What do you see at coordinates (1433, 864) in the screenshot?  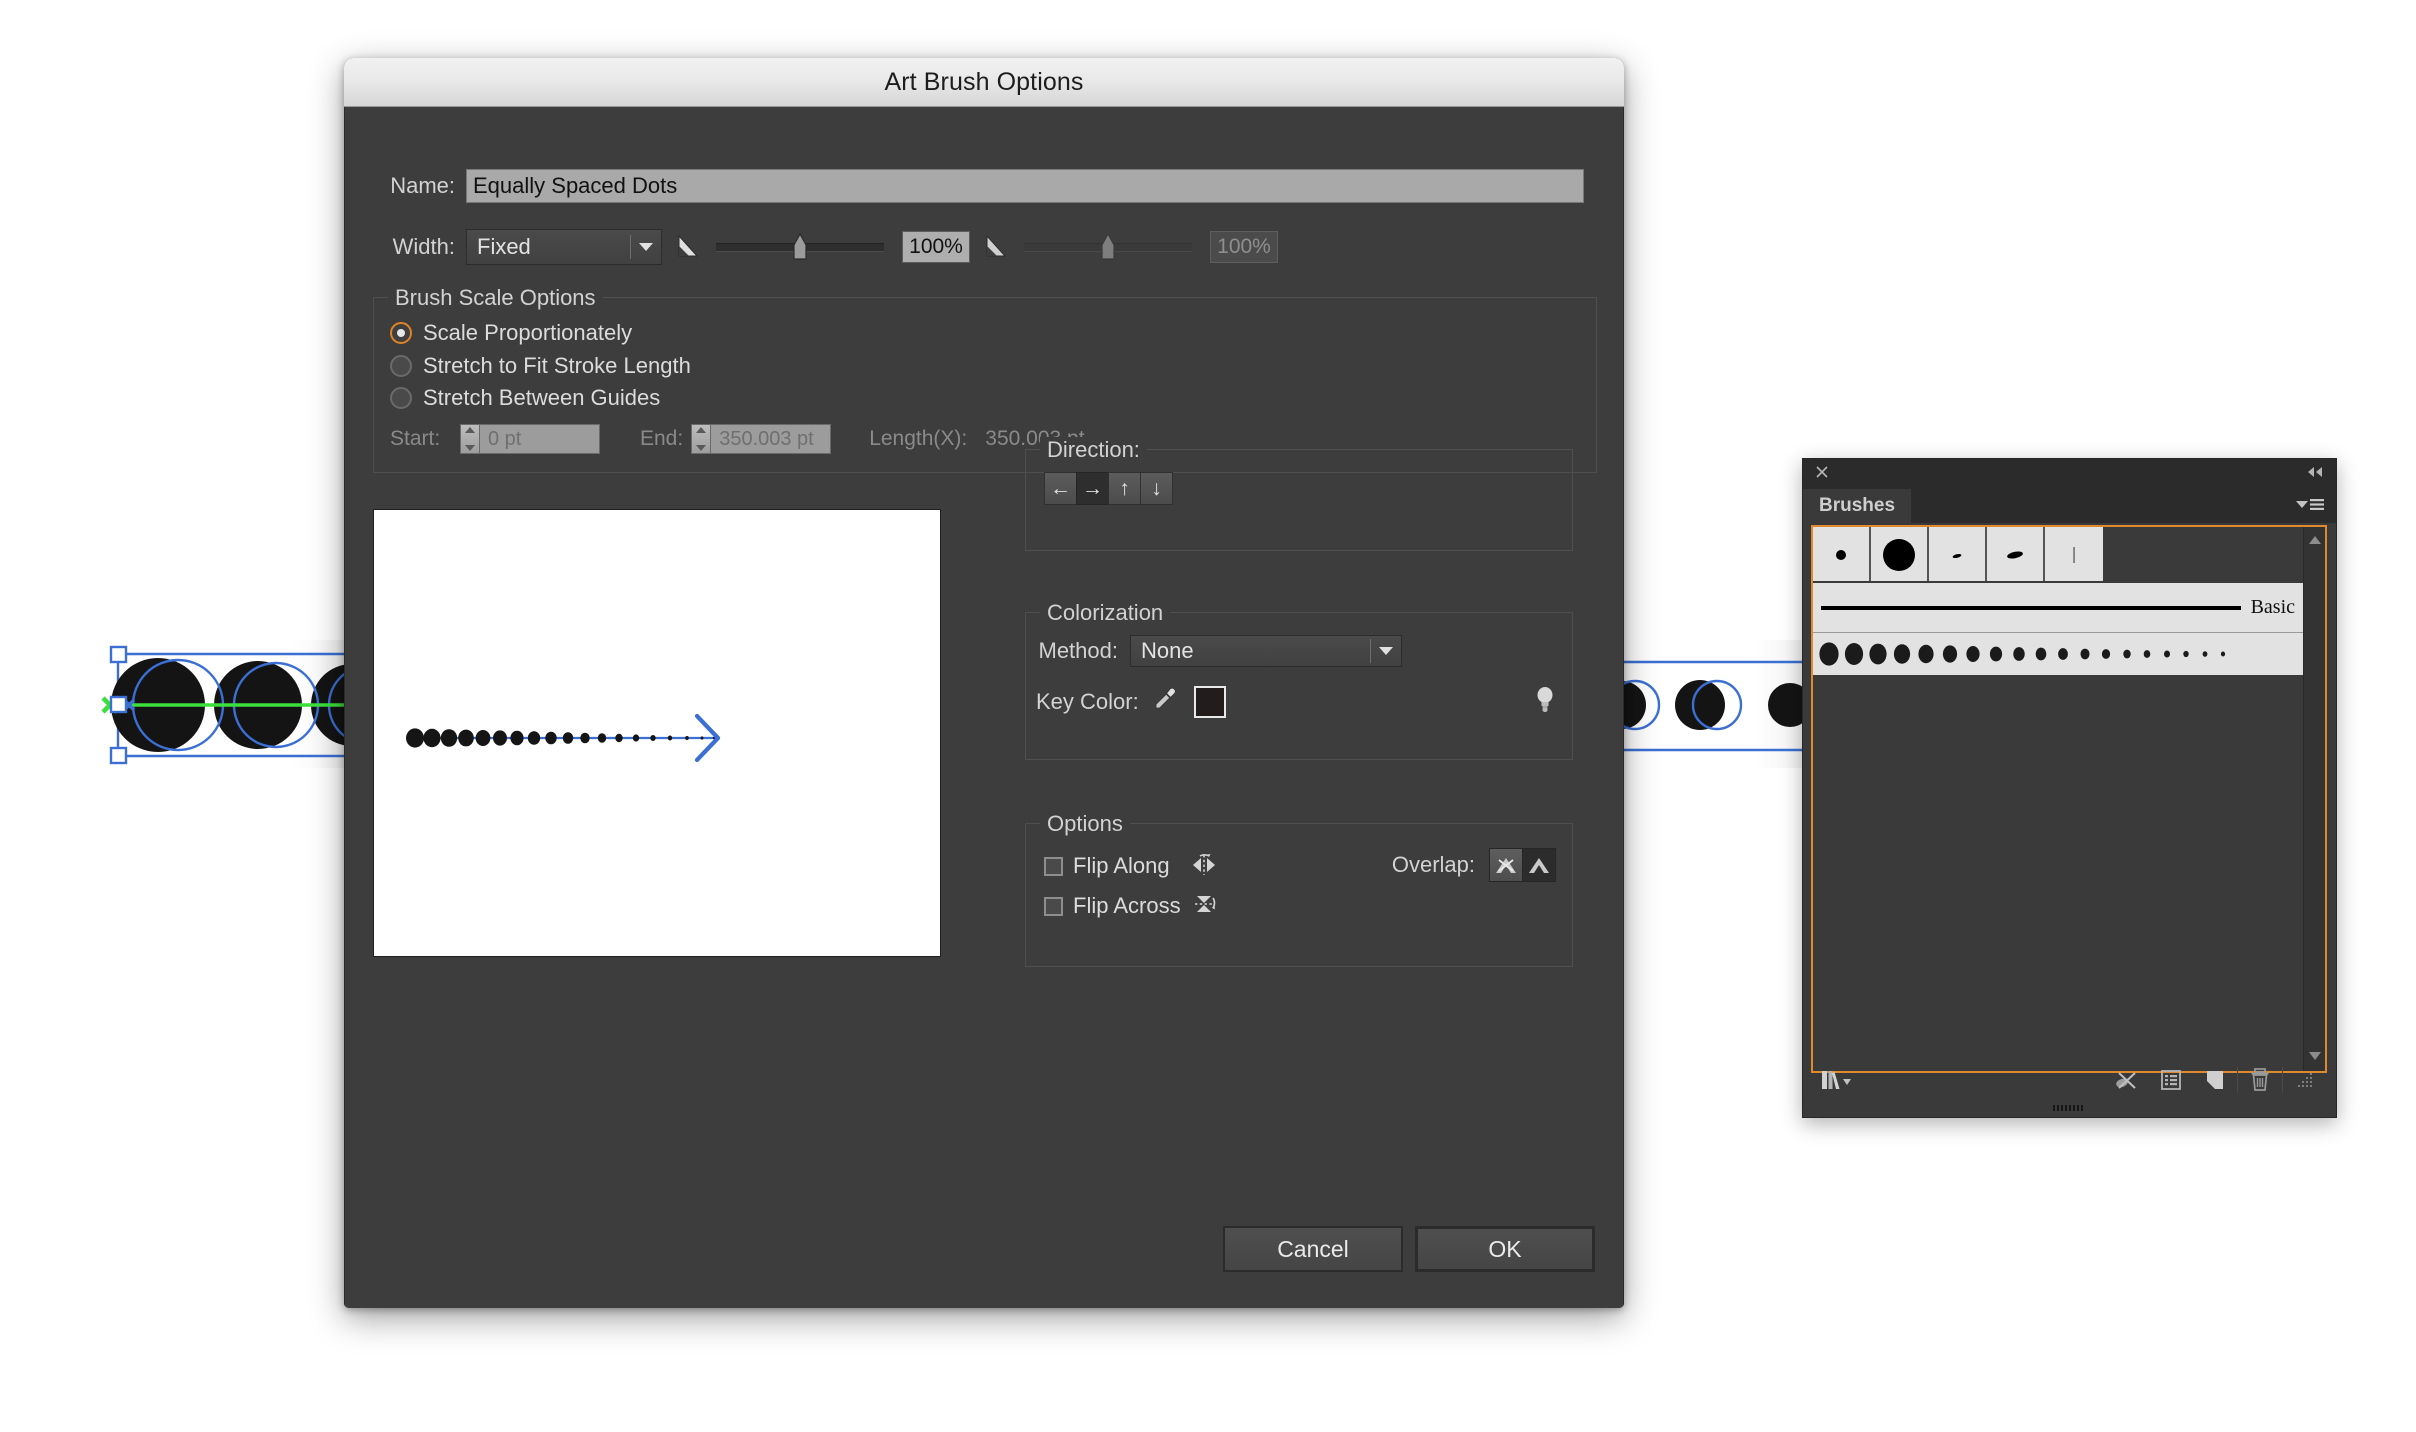 I see `overlap-label: Overlap:` at bounding box center [1433, 864].